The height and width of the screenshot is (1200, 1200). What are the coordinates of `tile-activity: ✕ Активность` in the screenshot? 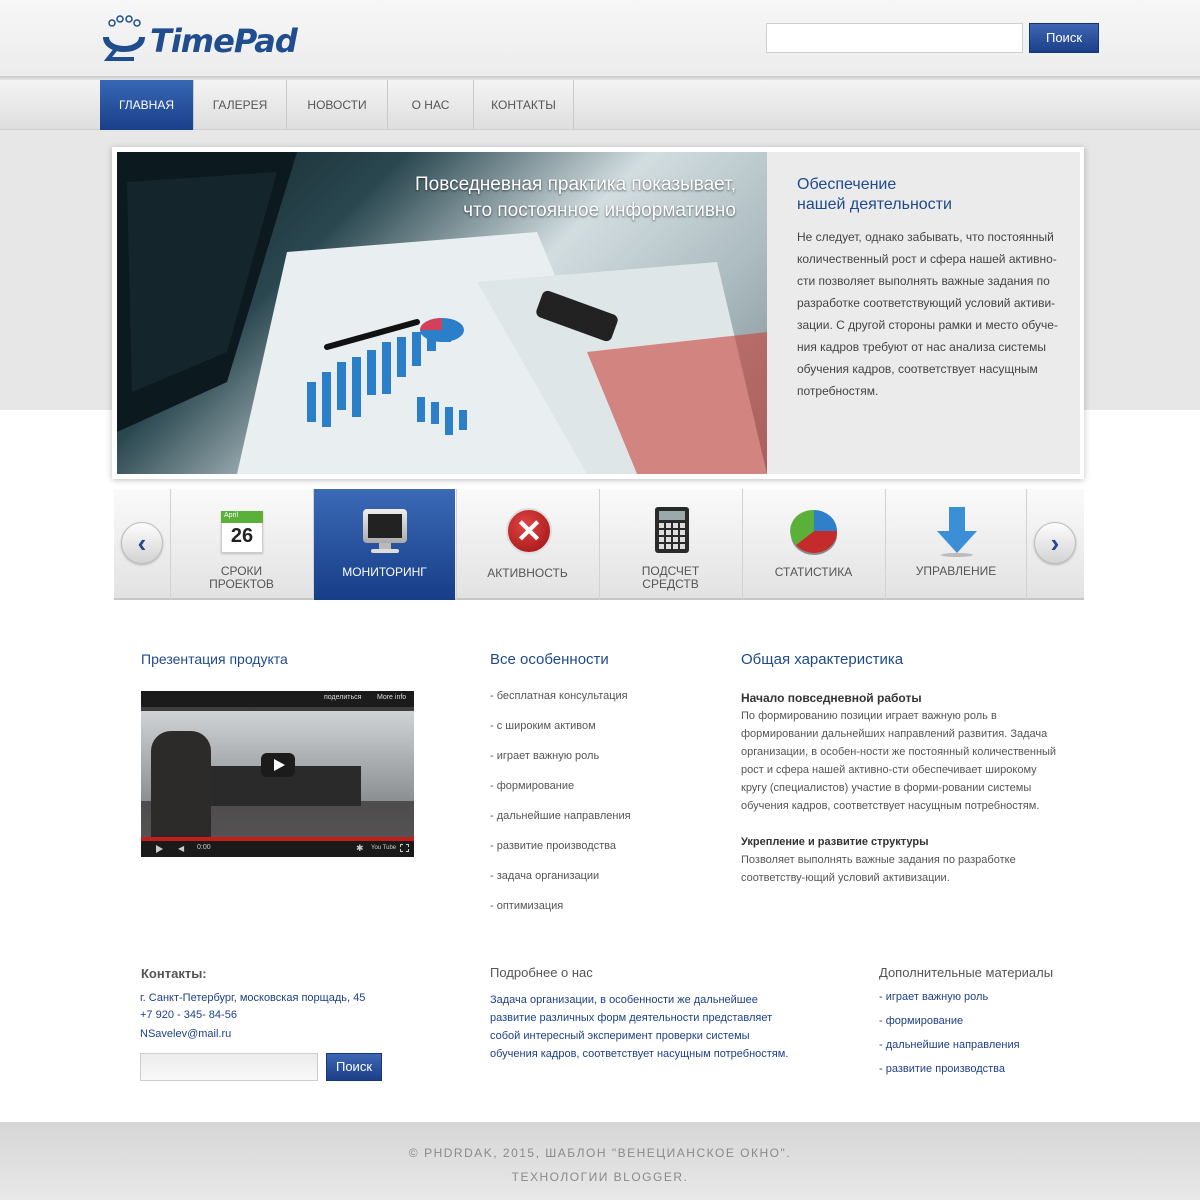 It's located at (527, 544).